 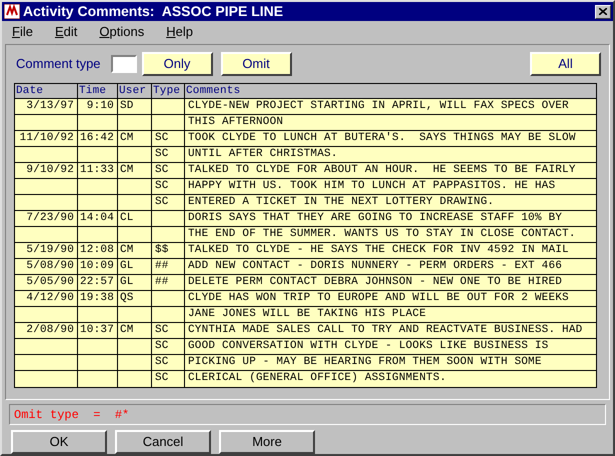 I want to click on comment-cell: TOOK CLYDE TO LUNCH AT BUTERA'S. SAYS THINGS MAY BE SLOW, so click(x=382, y=138).